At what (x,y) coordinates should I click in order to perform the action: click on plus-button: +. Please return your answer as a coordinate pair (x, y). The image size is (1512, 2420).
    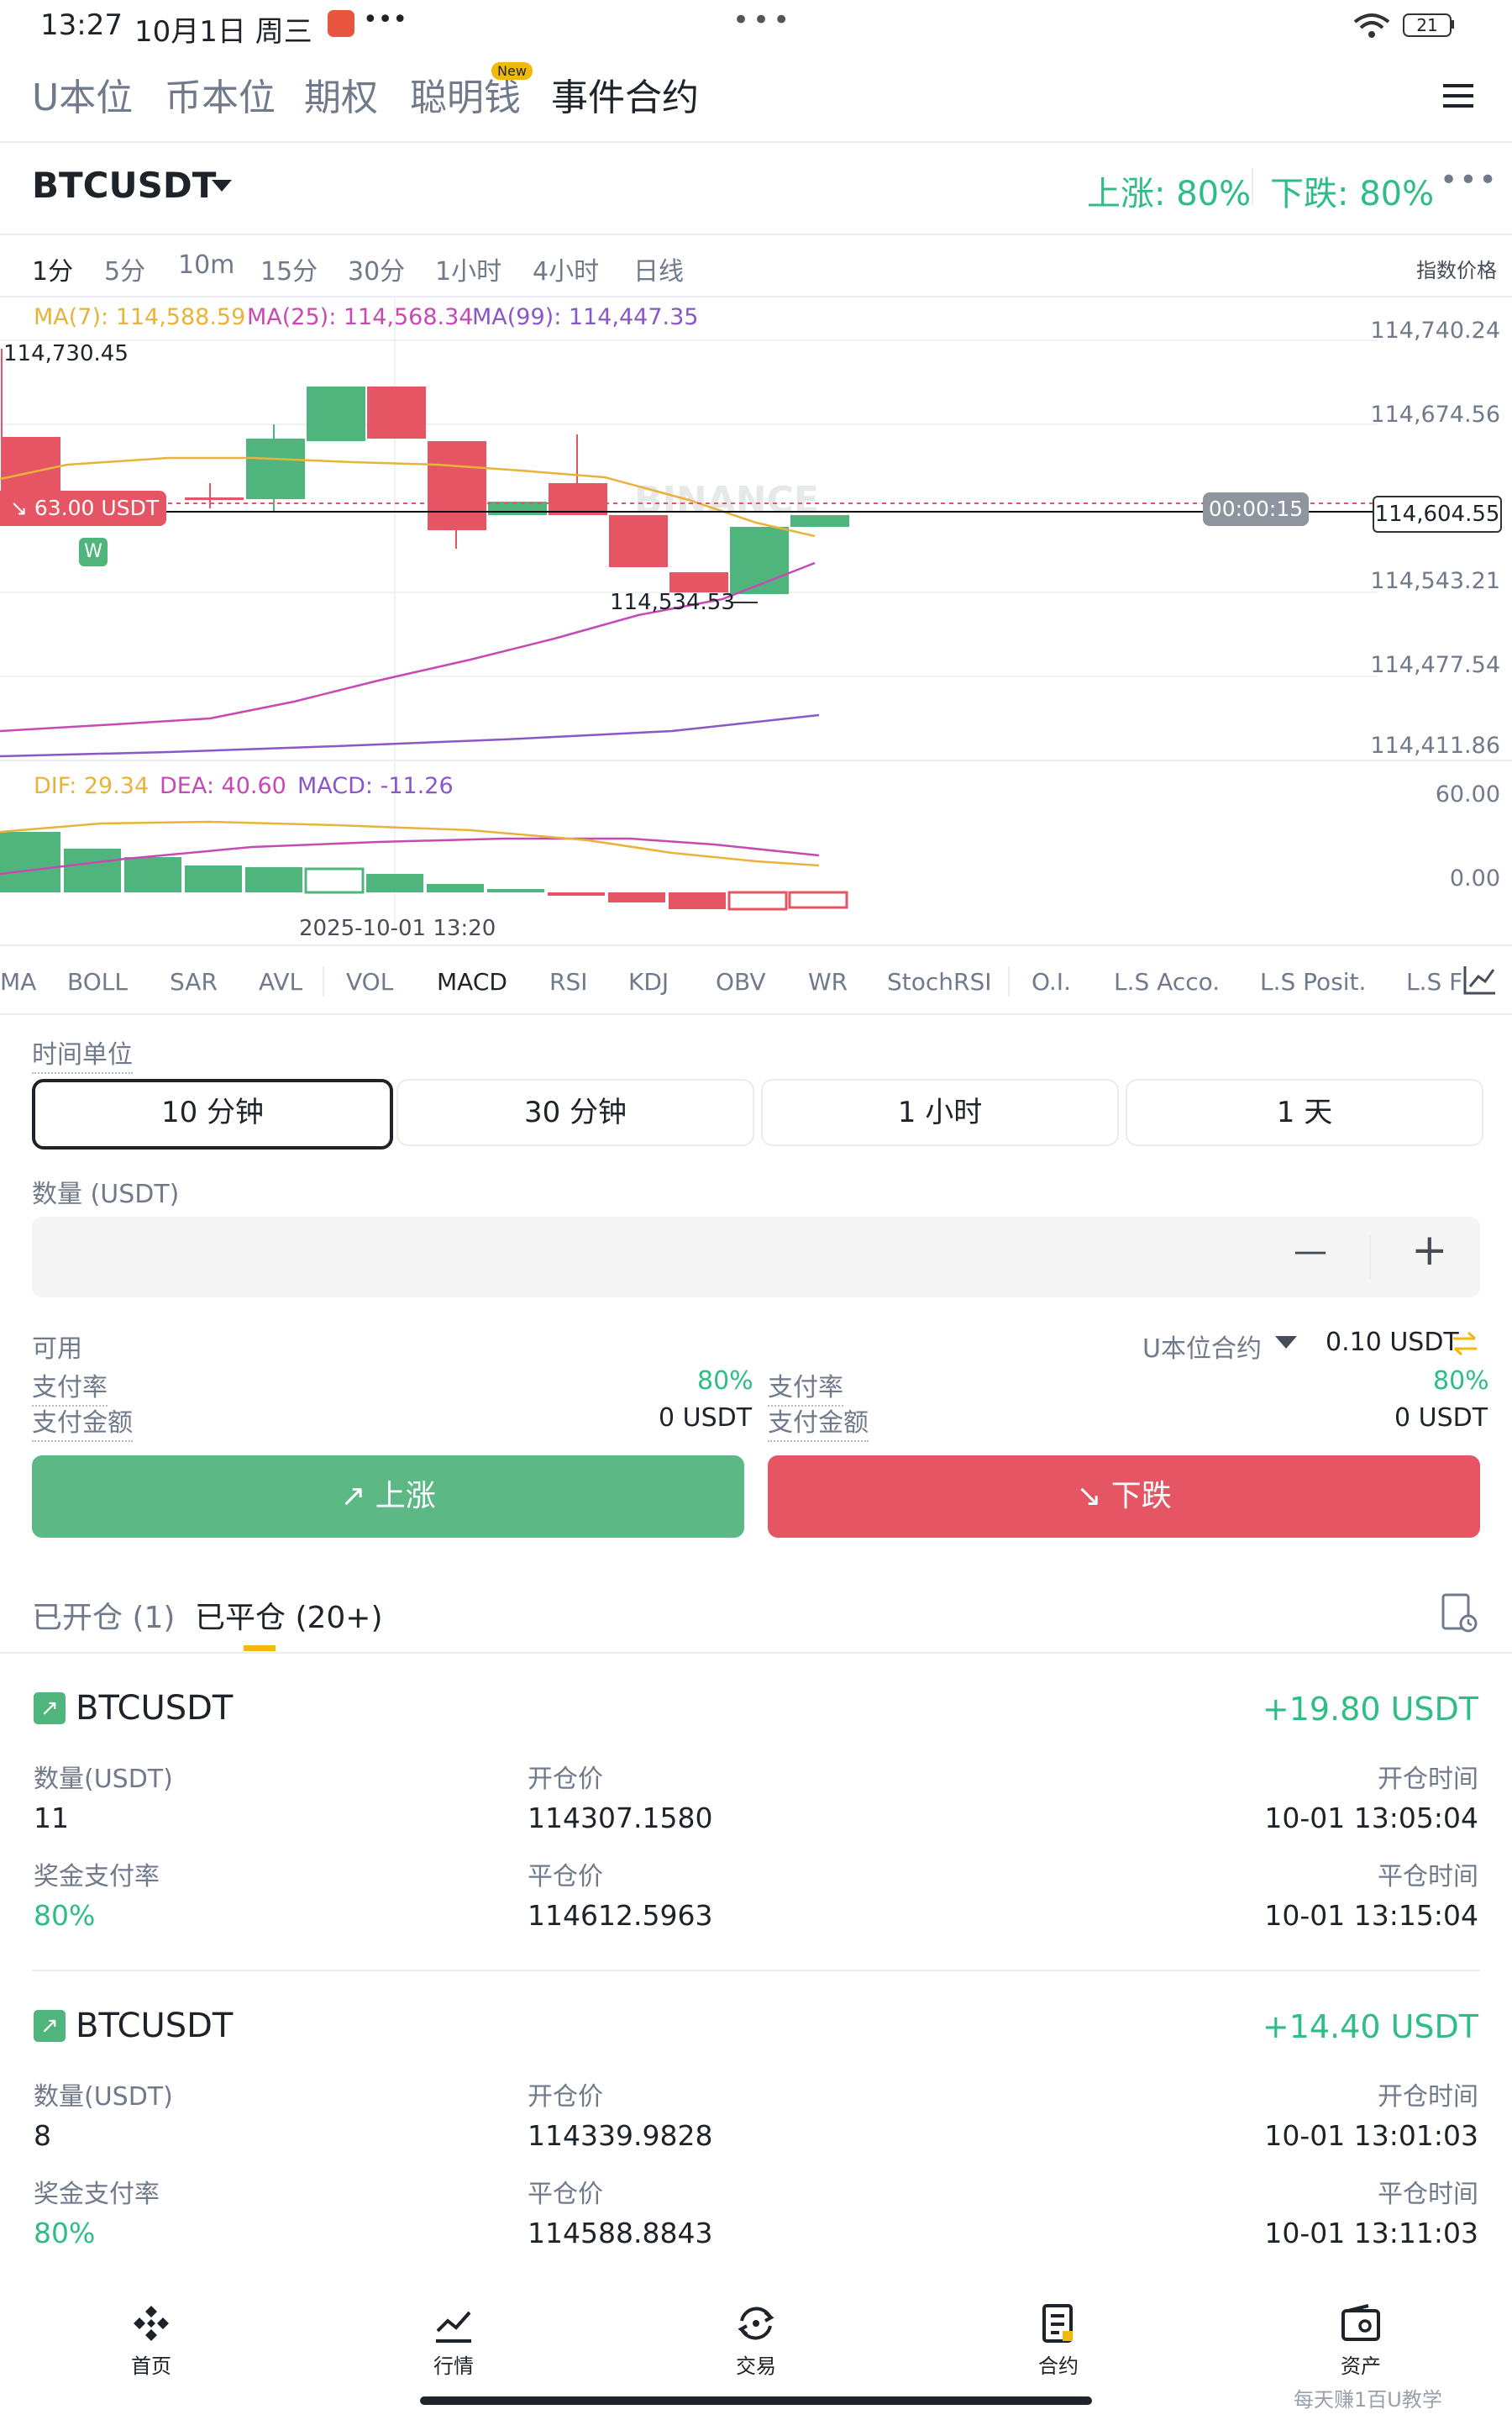
    Looking at the image, I should click on (1429, 1251).